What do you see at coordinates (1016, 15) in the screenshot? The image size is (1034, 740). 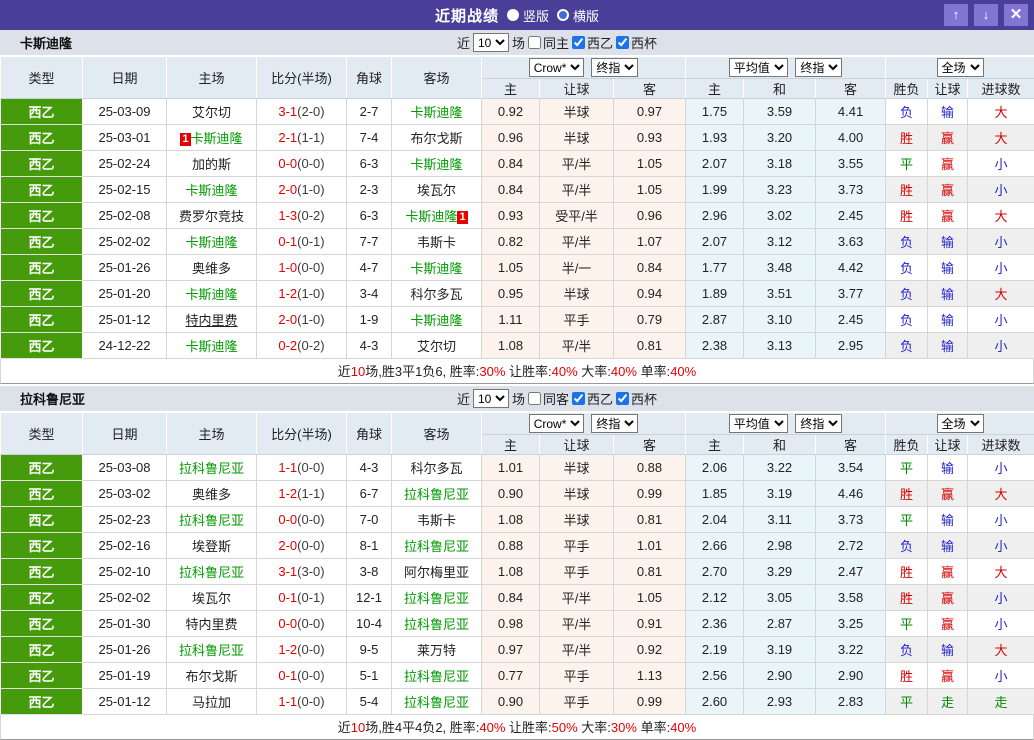 I see `close-button: ✕` at bounding box center [1016, 15].